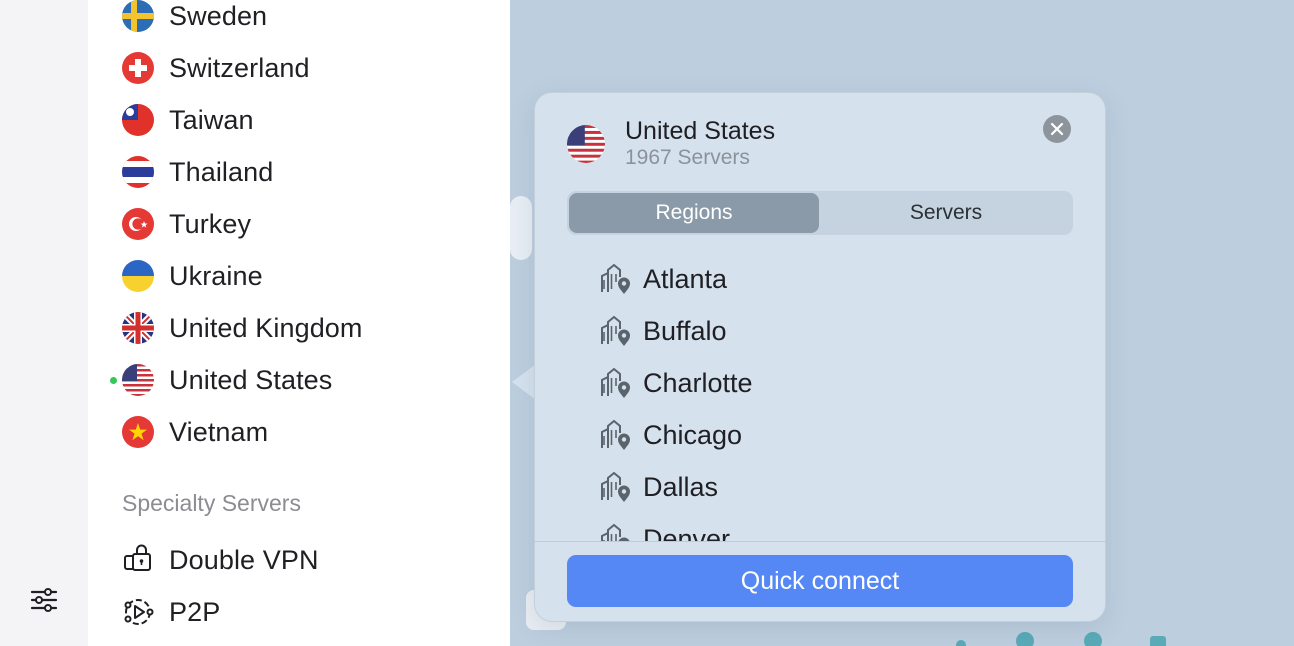 The image size is (1294, 646). Describe the element at coordinates (44, 600) in the screenshot. I see `settings-sliders-icon` at that location.